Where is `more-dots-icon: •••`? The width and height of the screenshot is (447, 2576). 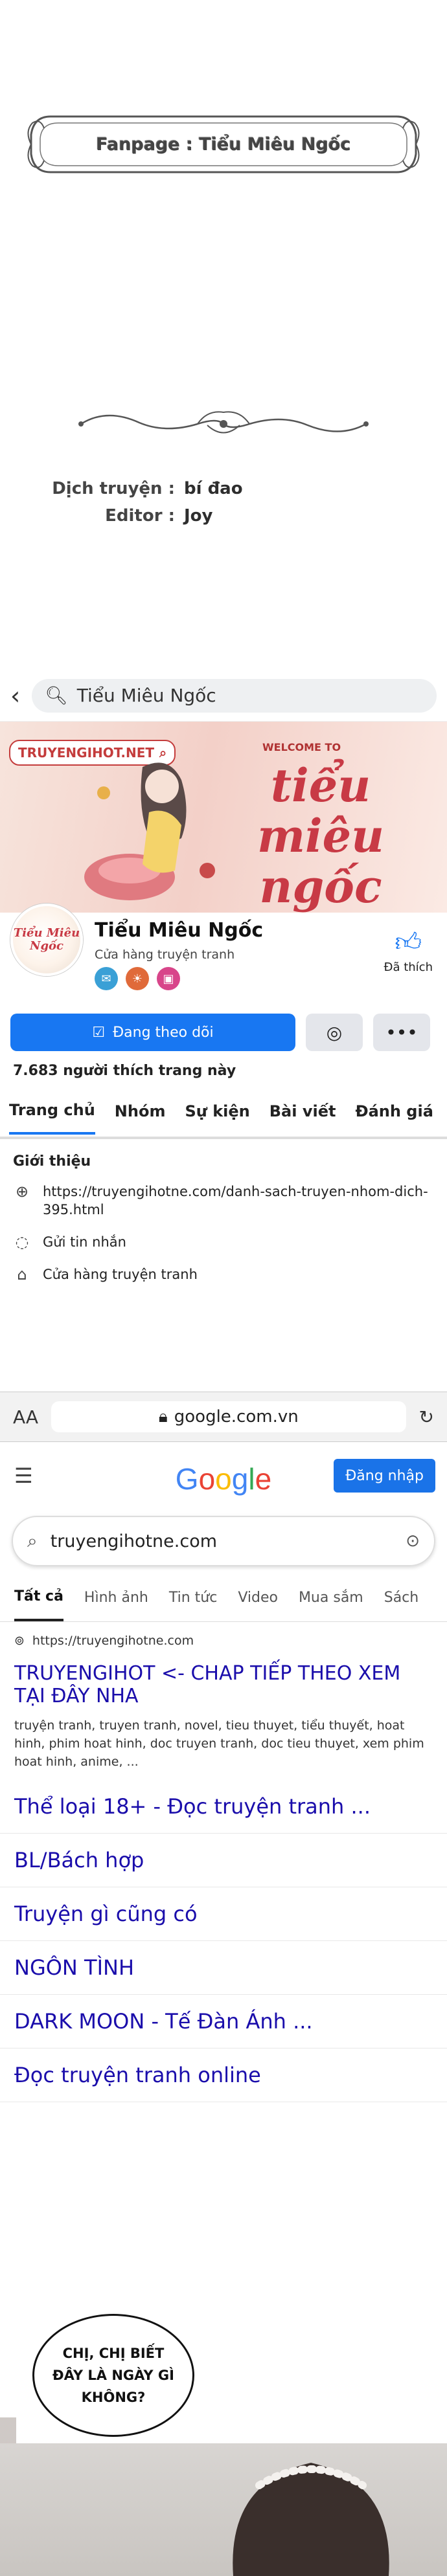 more-dots-icon: ••• is located at coordinates (401, 1032).